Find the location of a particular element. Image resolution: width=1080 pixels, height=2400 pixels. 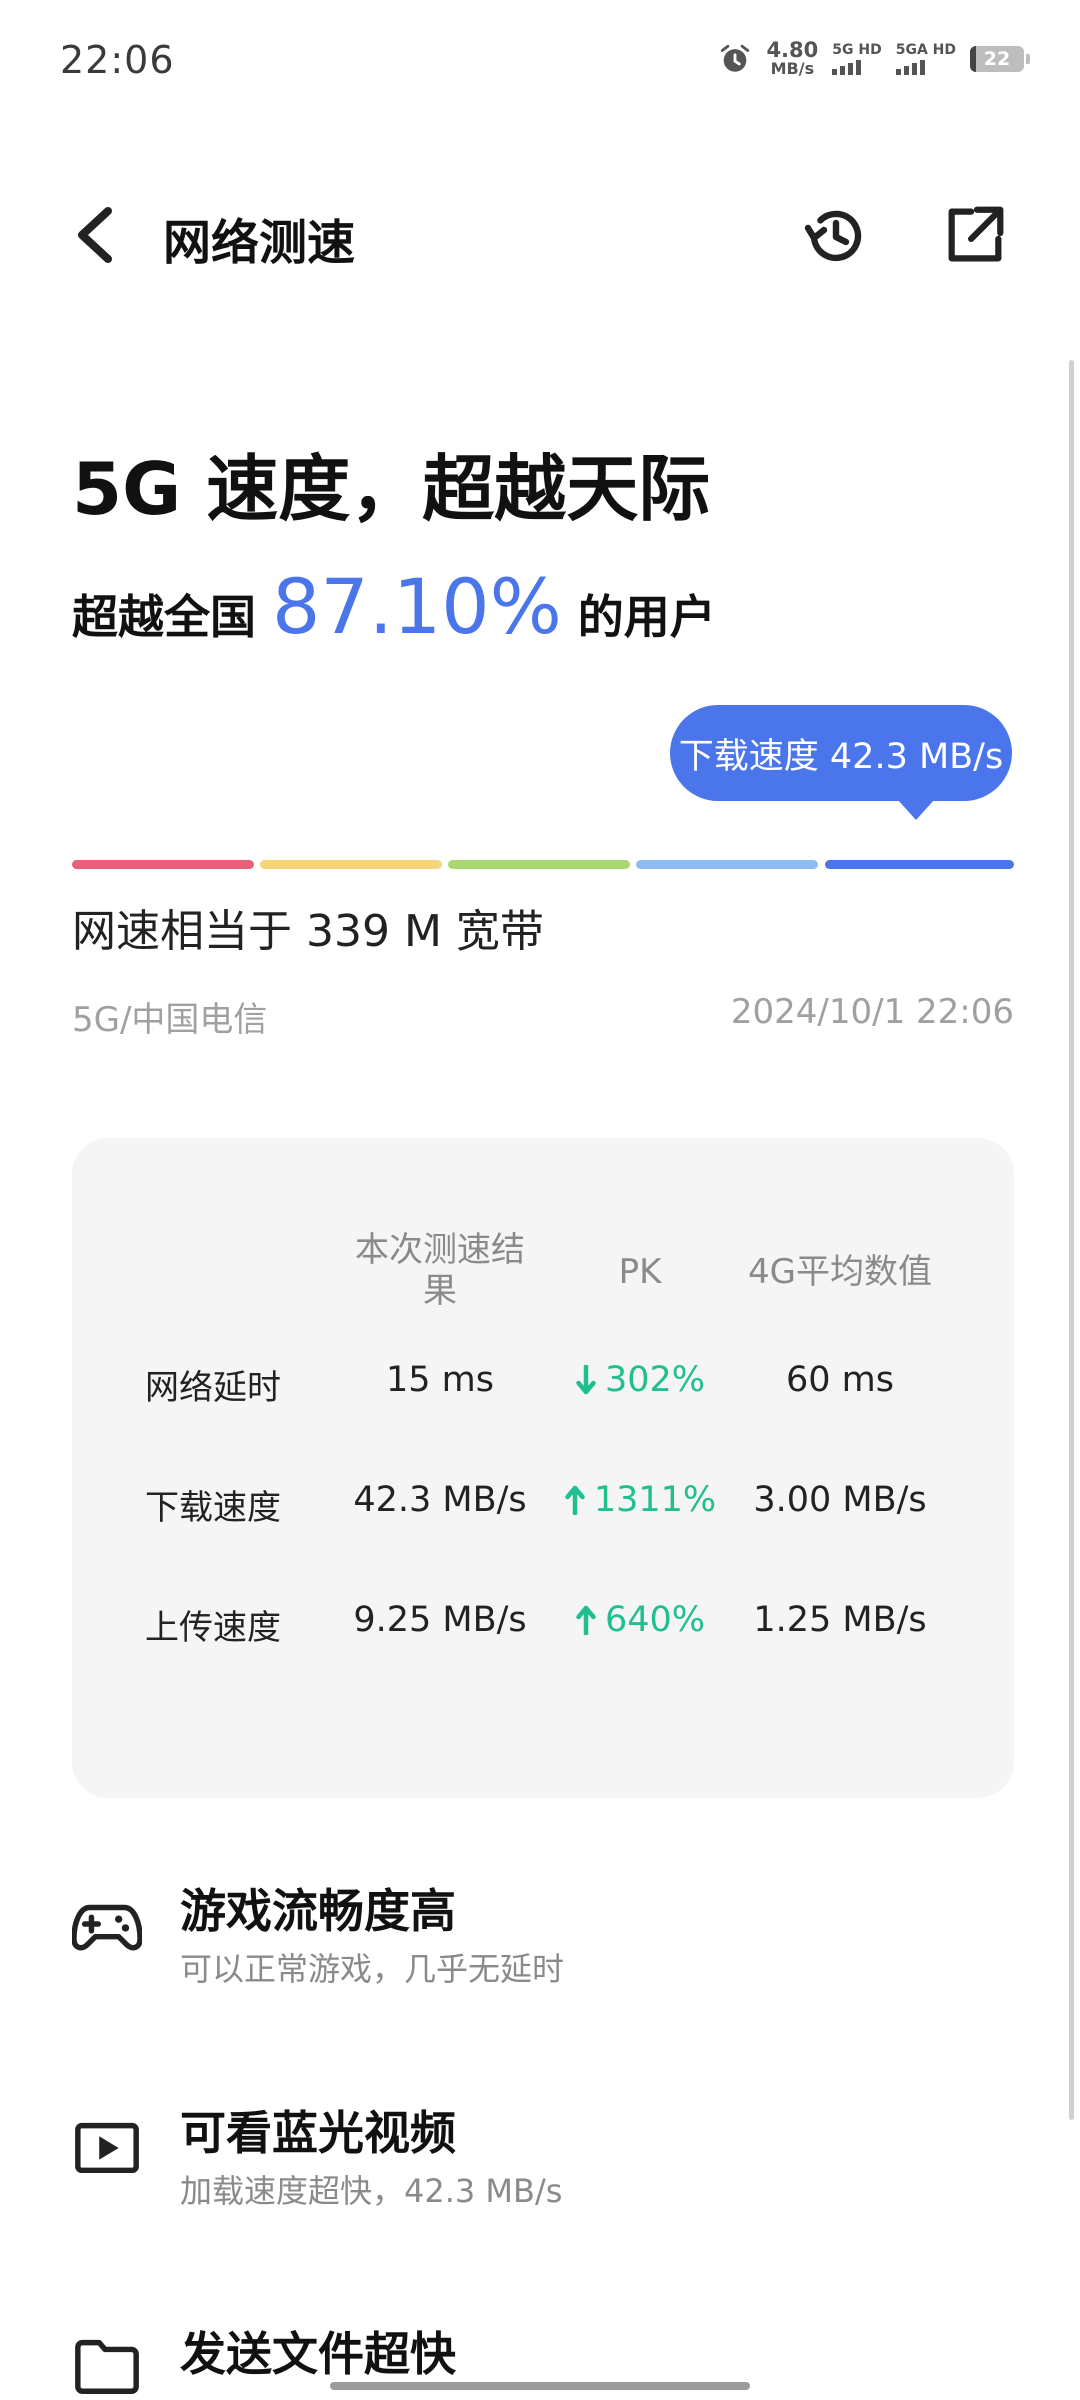

download-pk-value: 1311% is located at coordinates (655, 1500).